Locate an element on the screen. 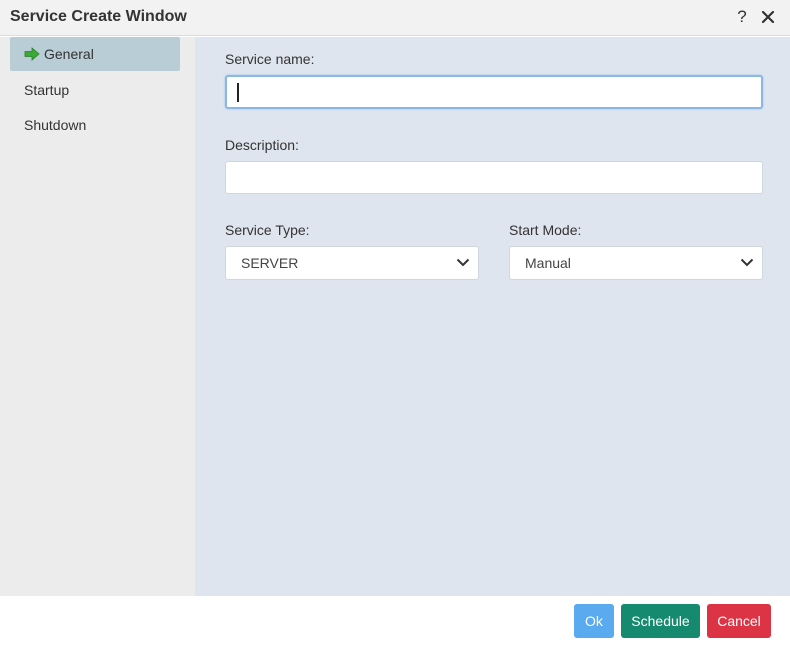 This screenshot has height=645, width=790. service-name-label: Service name: is located at coordinates (270, 59).